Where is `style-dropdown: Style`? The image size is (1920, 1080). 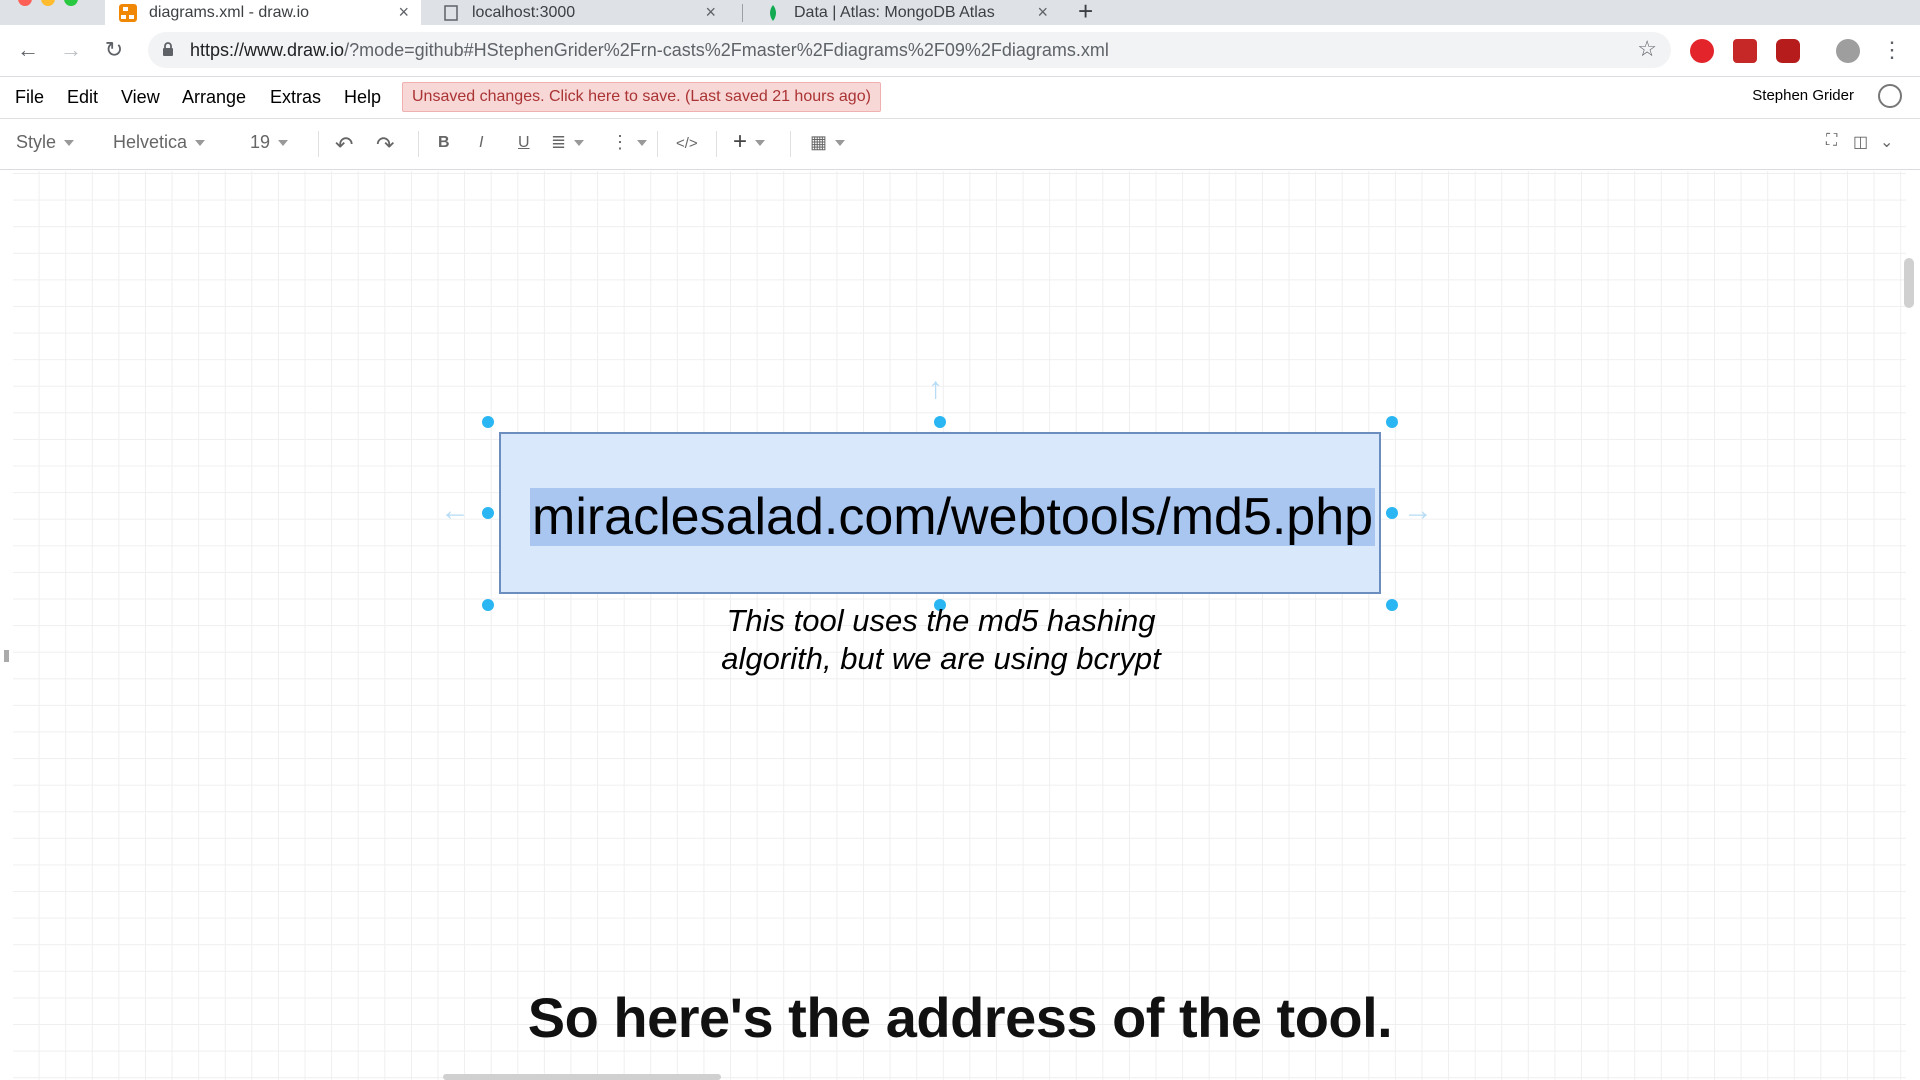
style-dropdown: Style is located at coordinates (45, 142).